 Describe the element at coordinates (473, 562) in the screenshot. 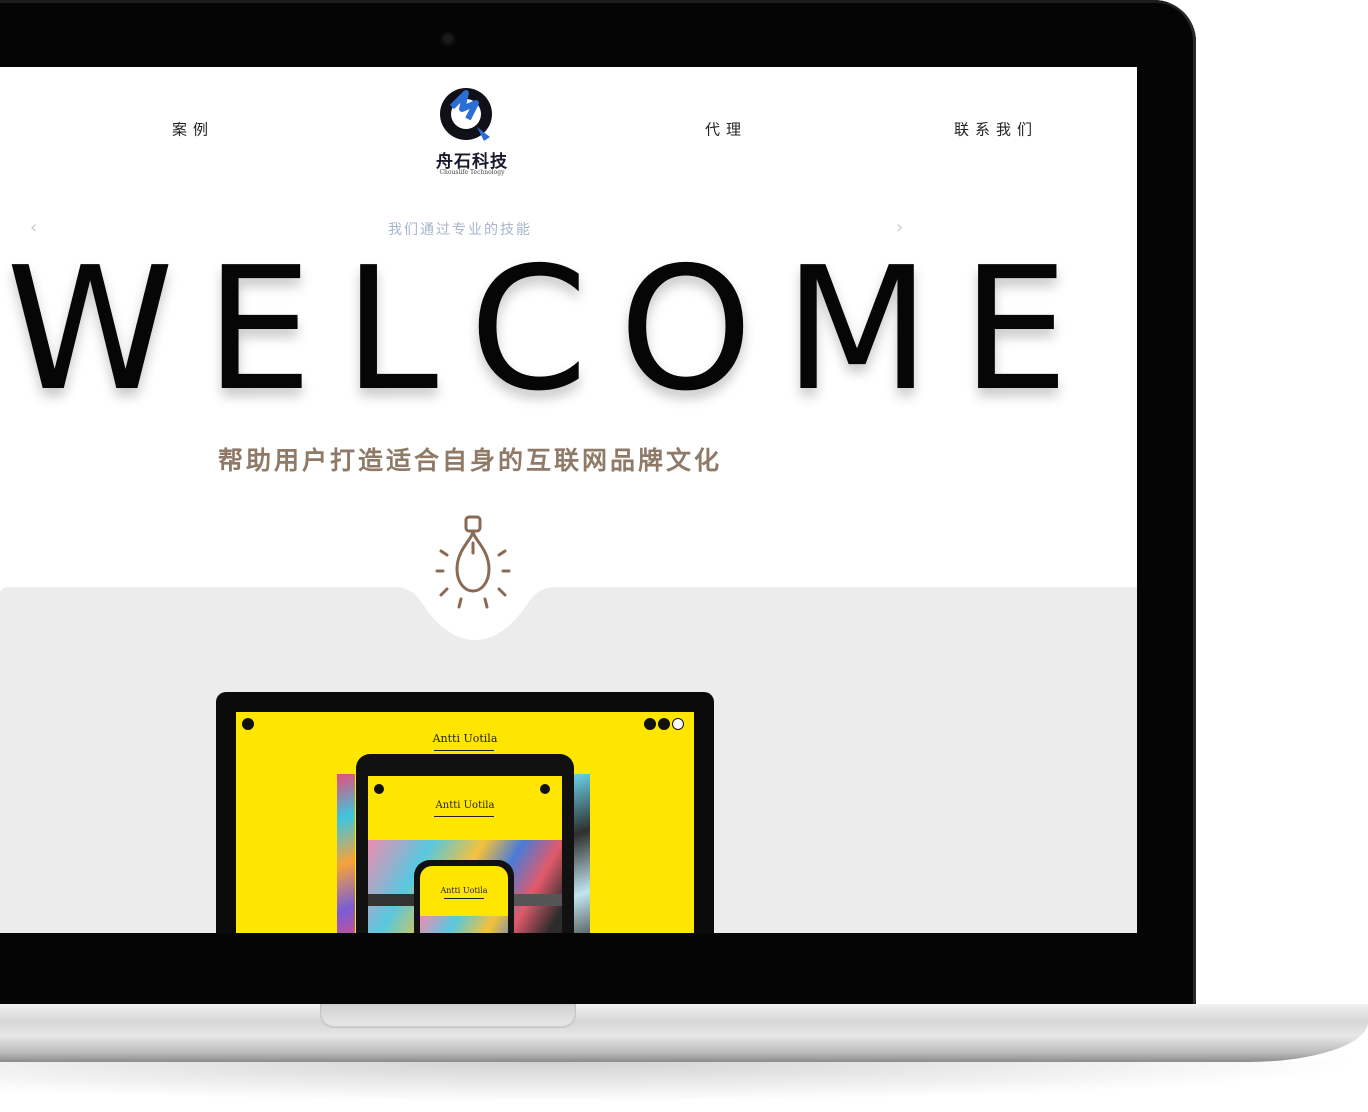

I see `bulb-icon` at that location.